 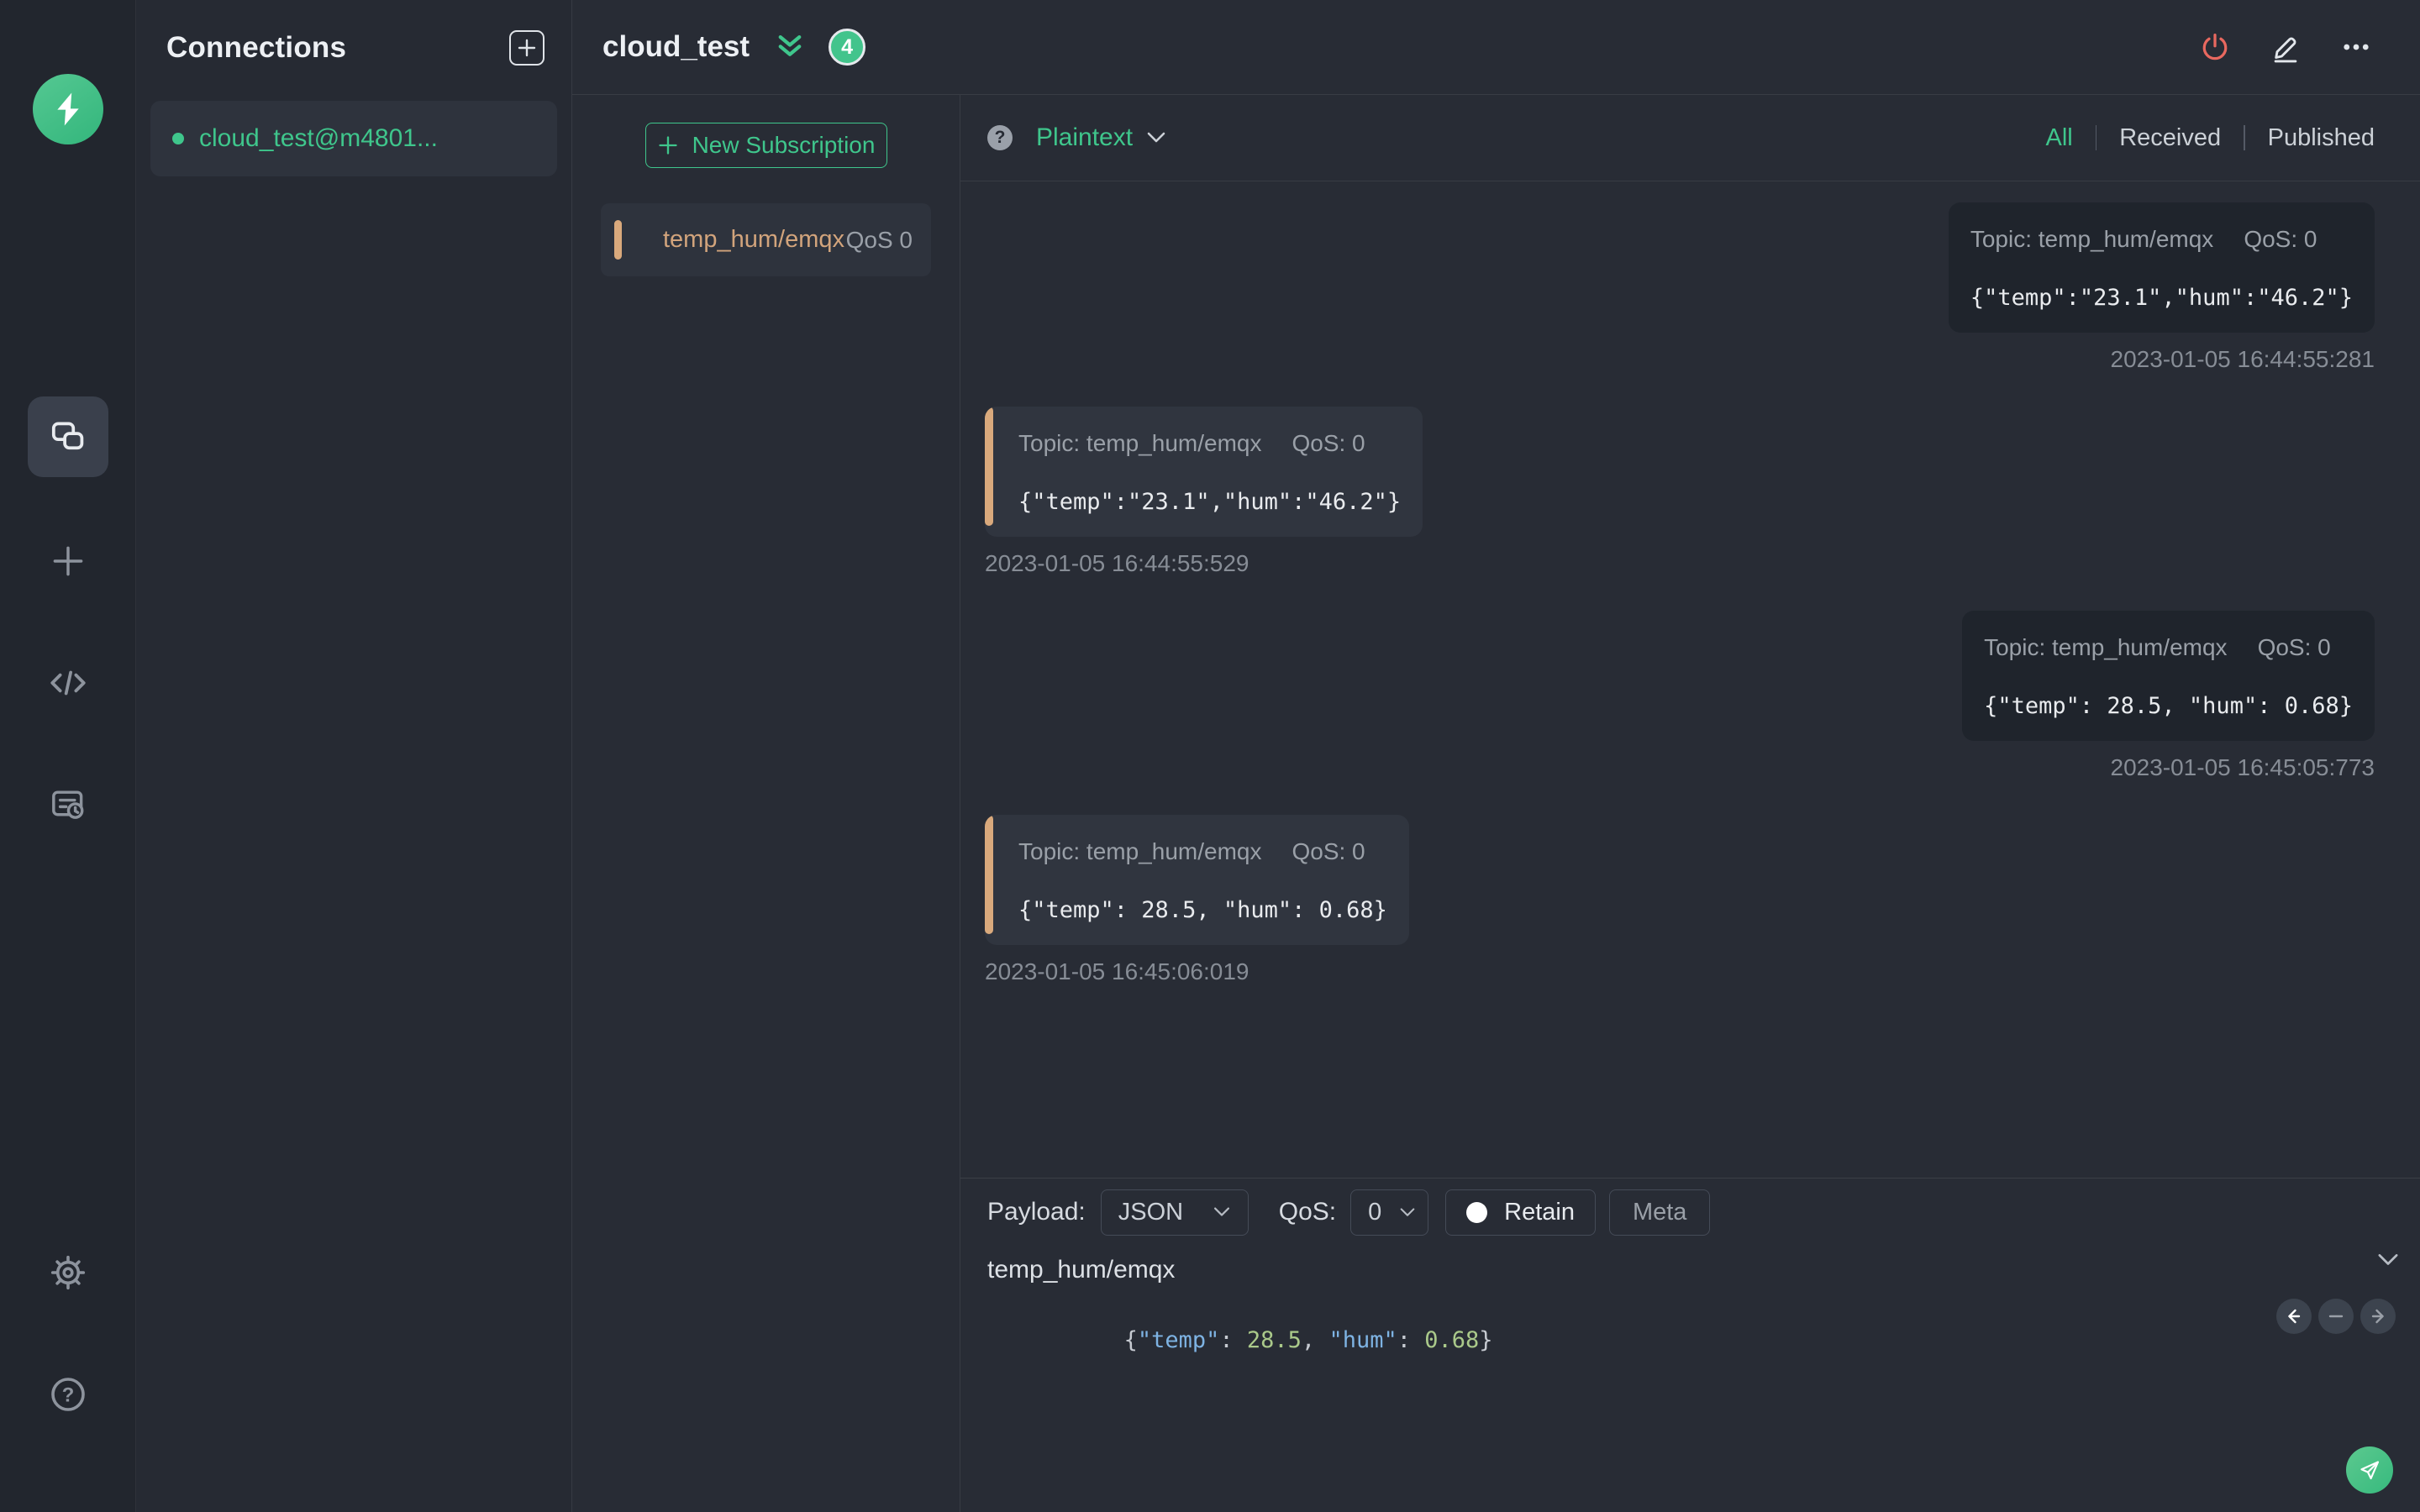 I want to click on retain-label: Retain, so click(x=1539, y=1212).